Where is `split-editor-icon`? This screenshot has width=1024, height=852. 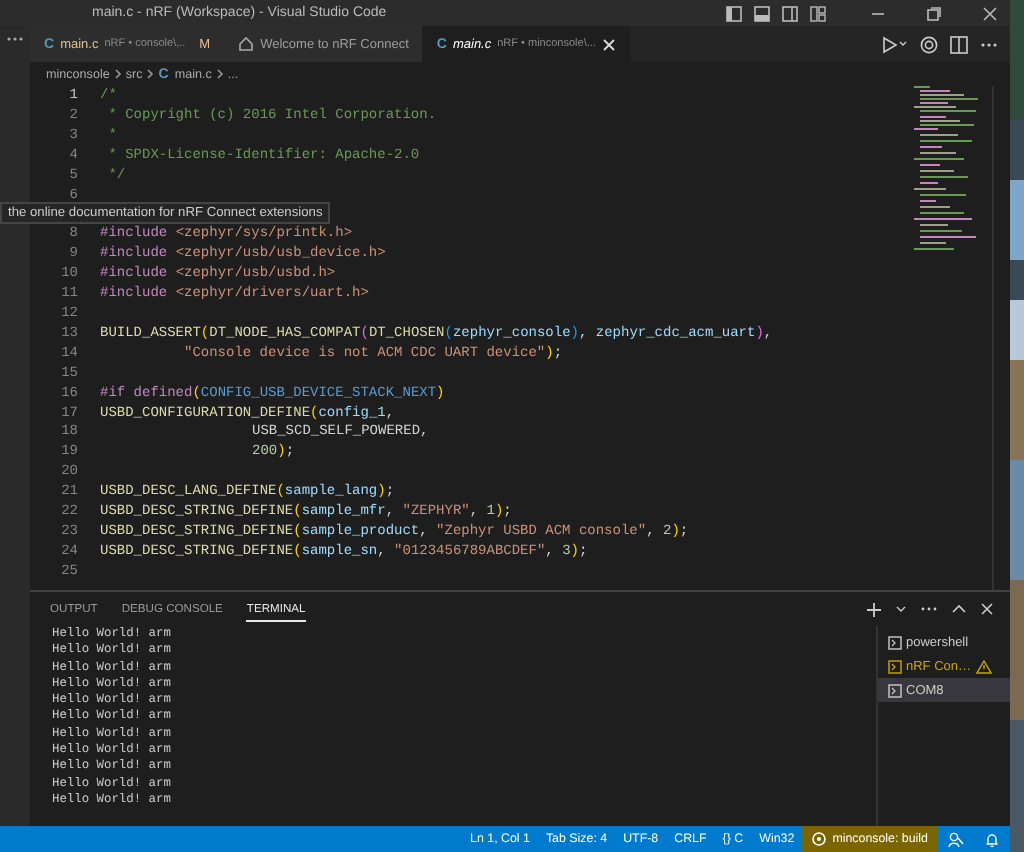 split-editor-icon is located at coordinates (959, 44).